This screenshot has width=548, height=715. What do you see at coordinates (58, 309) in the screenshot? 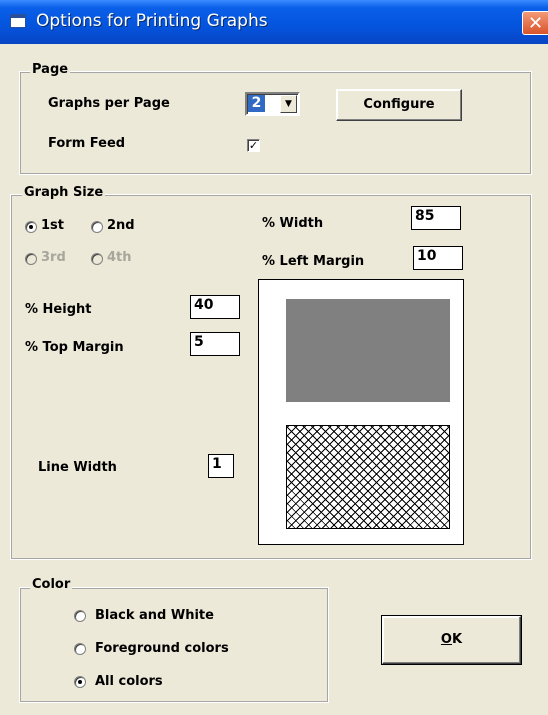
I see `height-label: % Height` at bounding box center [58, 309].